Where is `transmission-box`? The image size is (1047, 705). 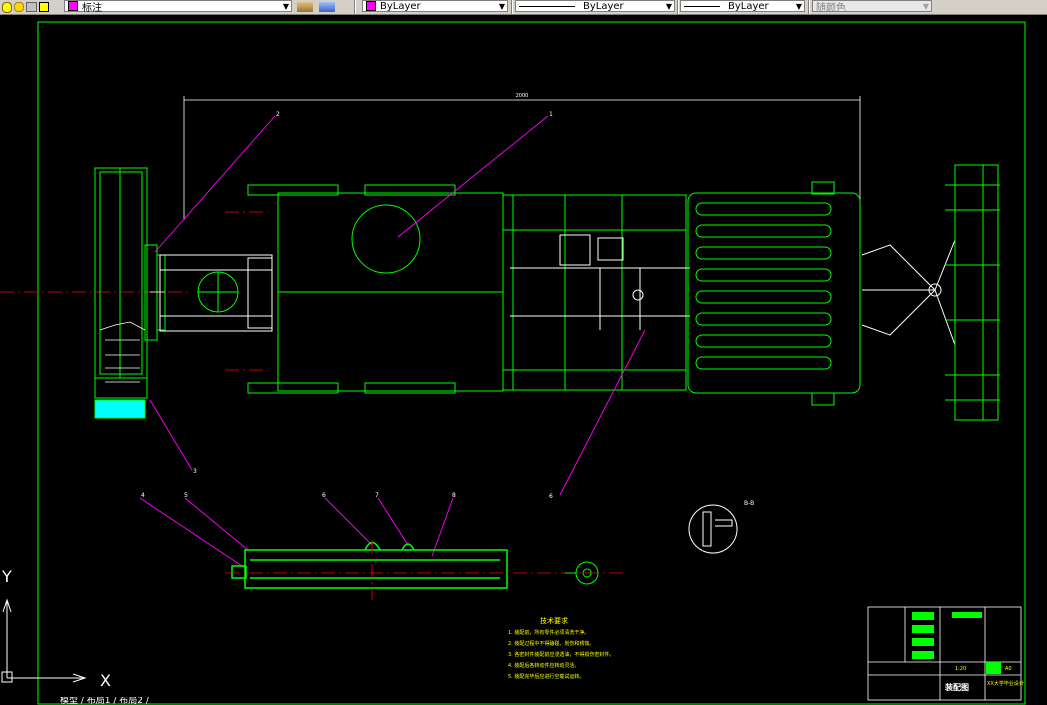 transmission-box is located at coordinates (594, 292).